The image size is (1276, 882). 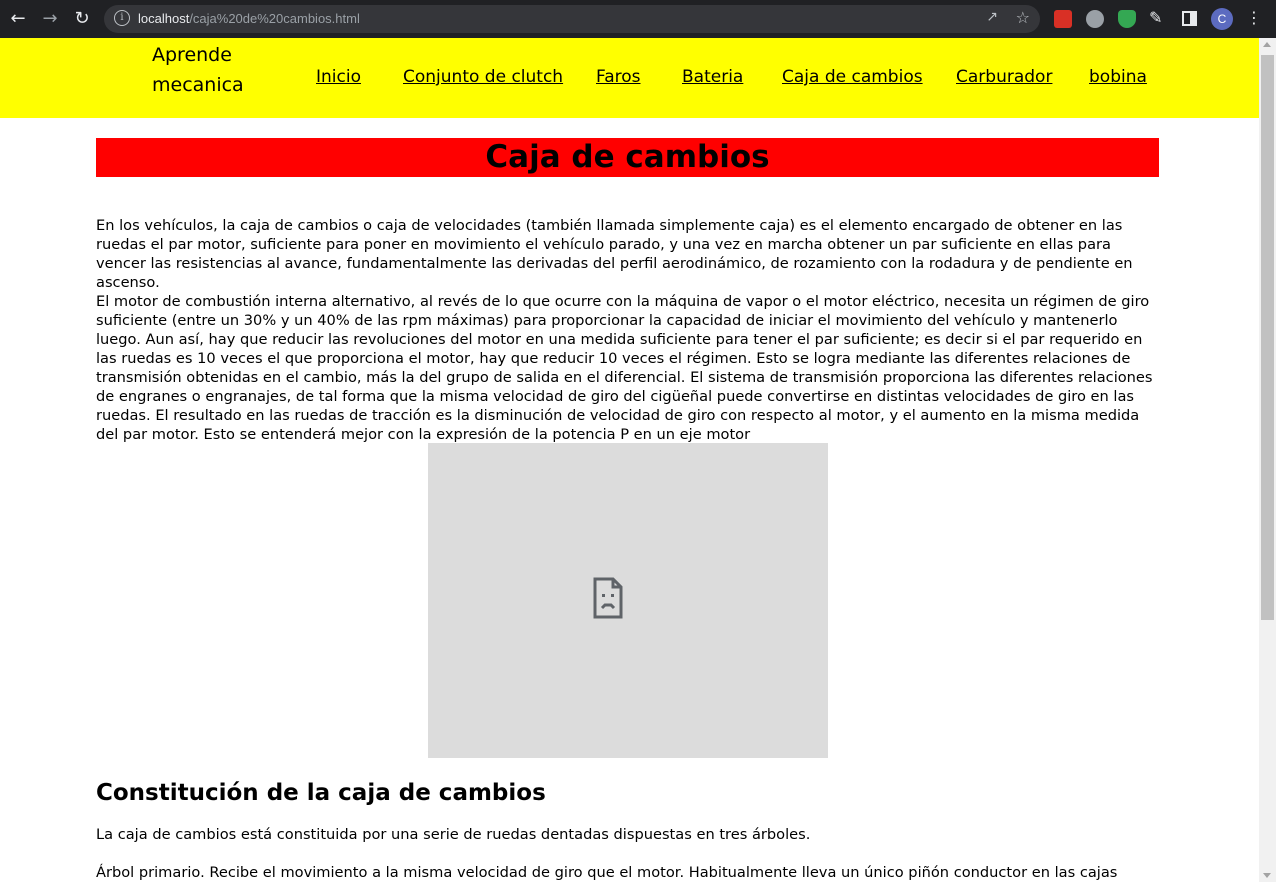 I want to click on menu-kebab-icon: ⋮, so click(x=1254, y=17).